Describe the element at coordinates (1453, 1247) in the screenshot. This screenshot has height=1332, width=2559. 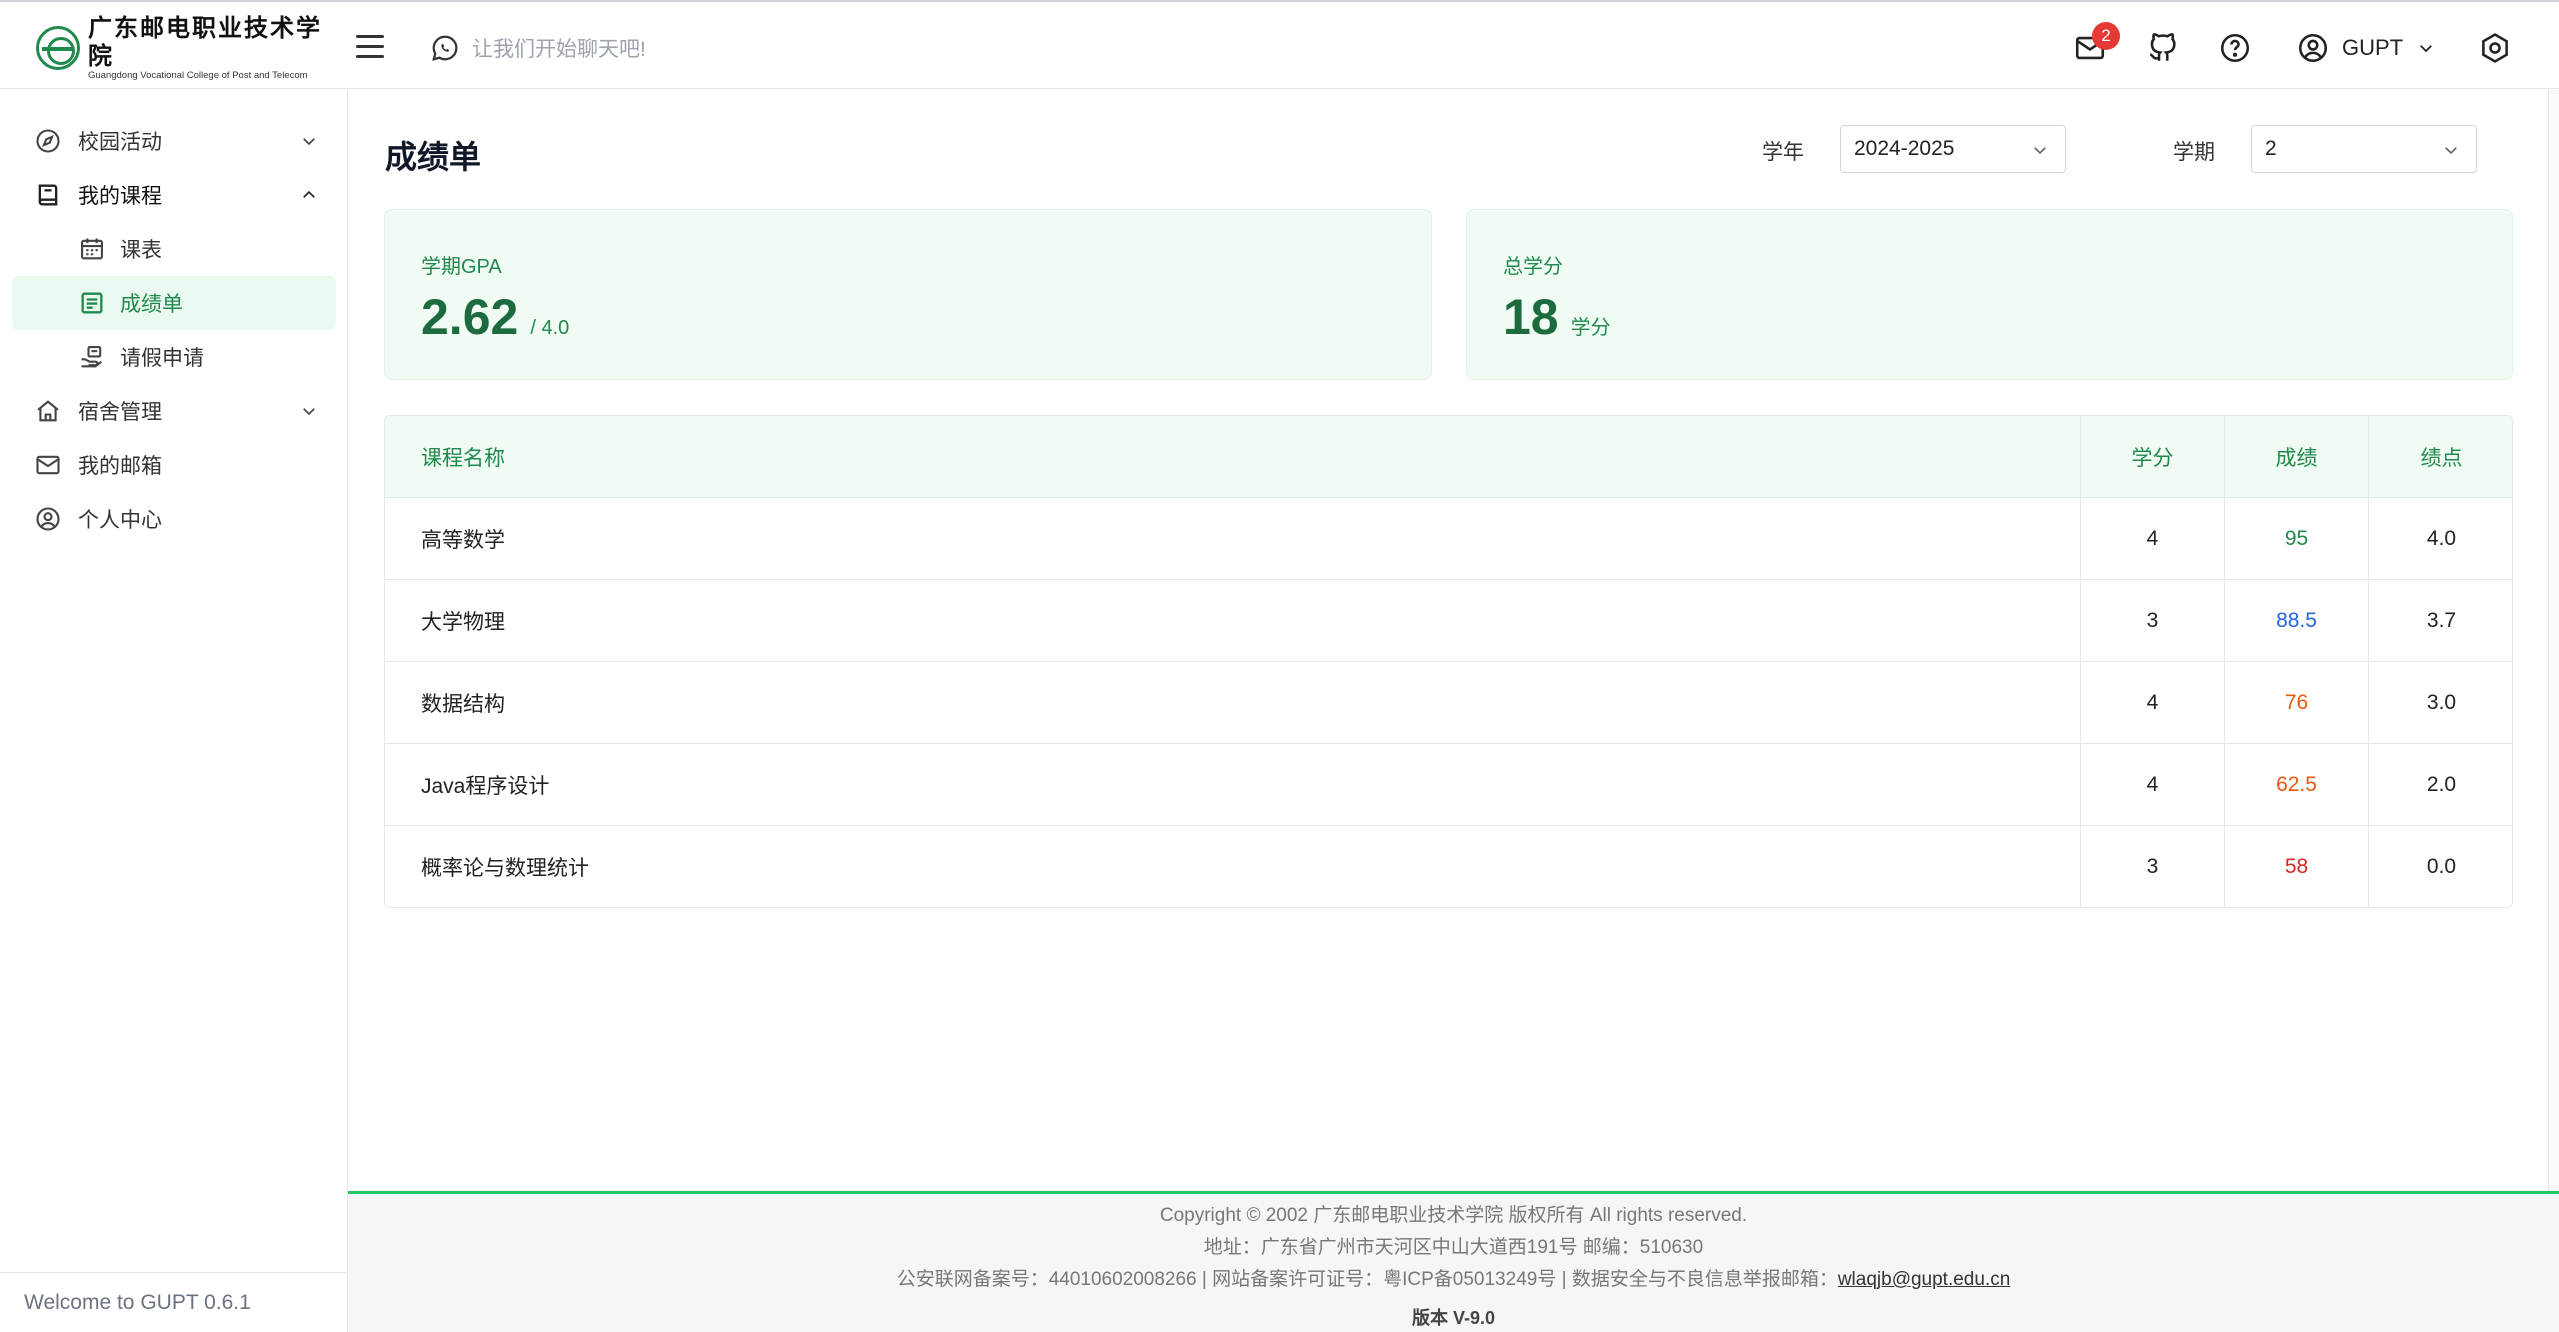
I see `footer-address: 地址：广东省广州市天河区中山大道西191号 邮编：510630` at that location.